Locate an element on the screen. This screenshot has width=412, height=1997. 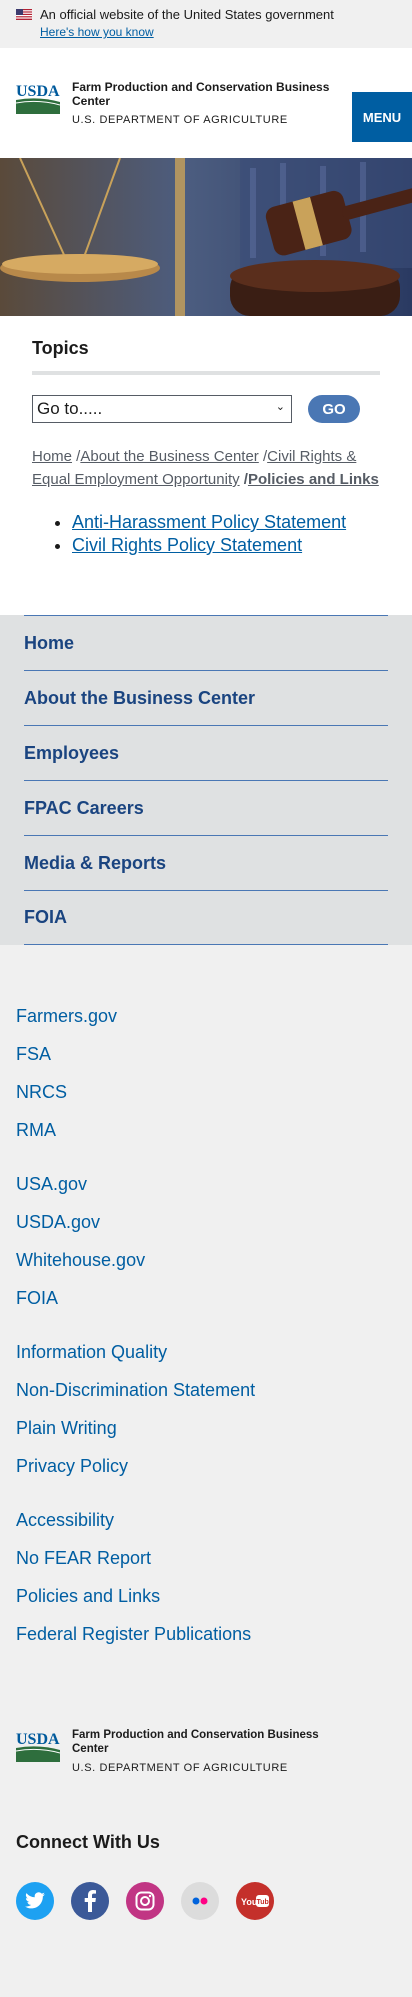
hero-image is located at coordinates (206, 237).